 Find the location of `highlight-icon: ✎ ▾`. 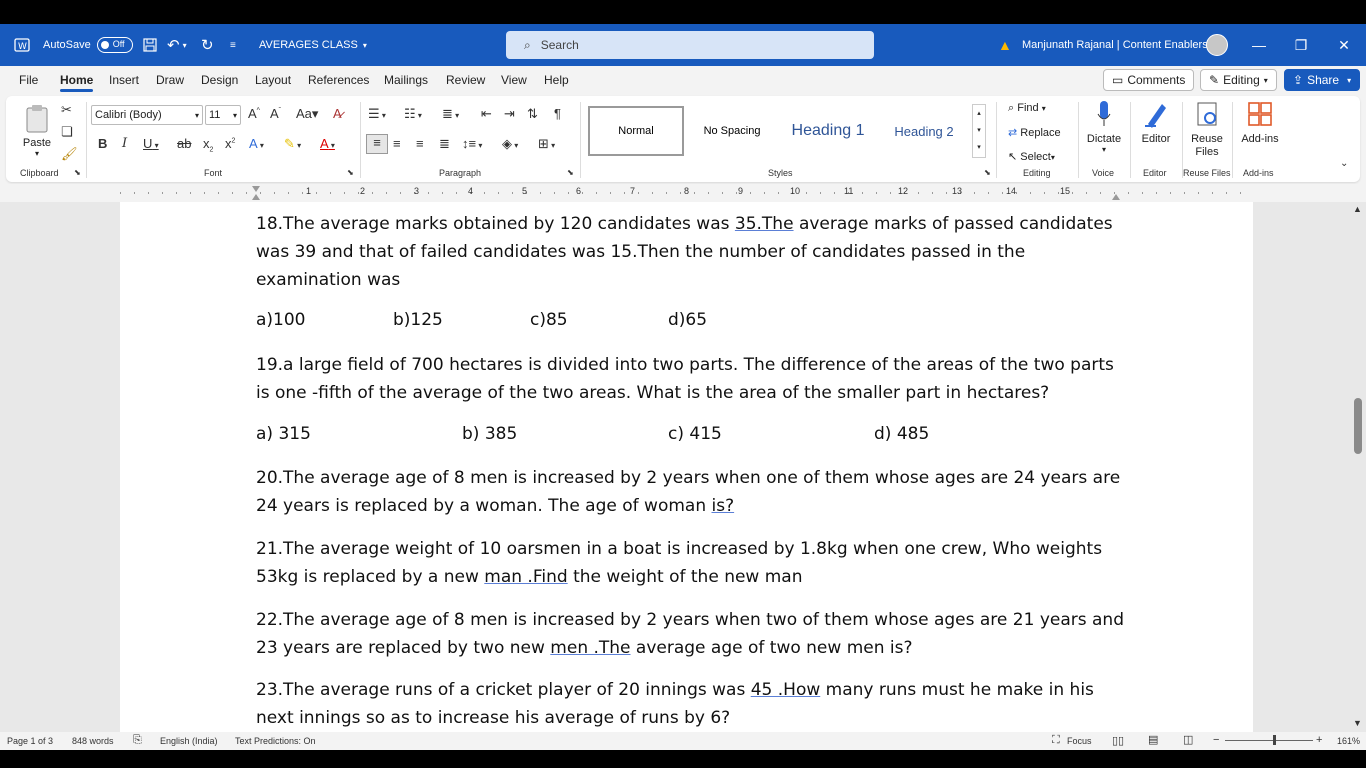

highlight-icon: ✎ ▾ is located at coordinates (292, 144).